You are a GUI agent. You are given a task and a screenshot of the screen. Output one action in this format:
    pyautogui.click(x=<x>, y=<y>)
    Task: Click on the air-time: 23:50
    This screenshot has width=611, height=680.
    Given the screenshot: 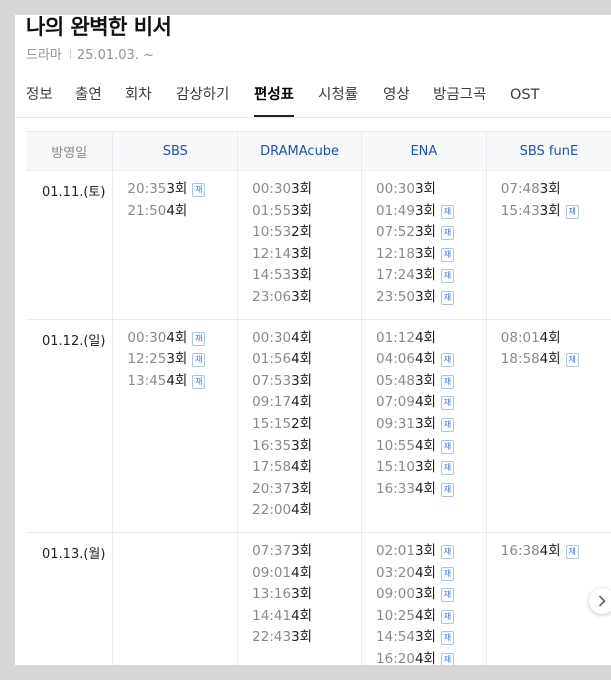 What is the action you would take?
    pyautogui.click(x=395, y=296)
    